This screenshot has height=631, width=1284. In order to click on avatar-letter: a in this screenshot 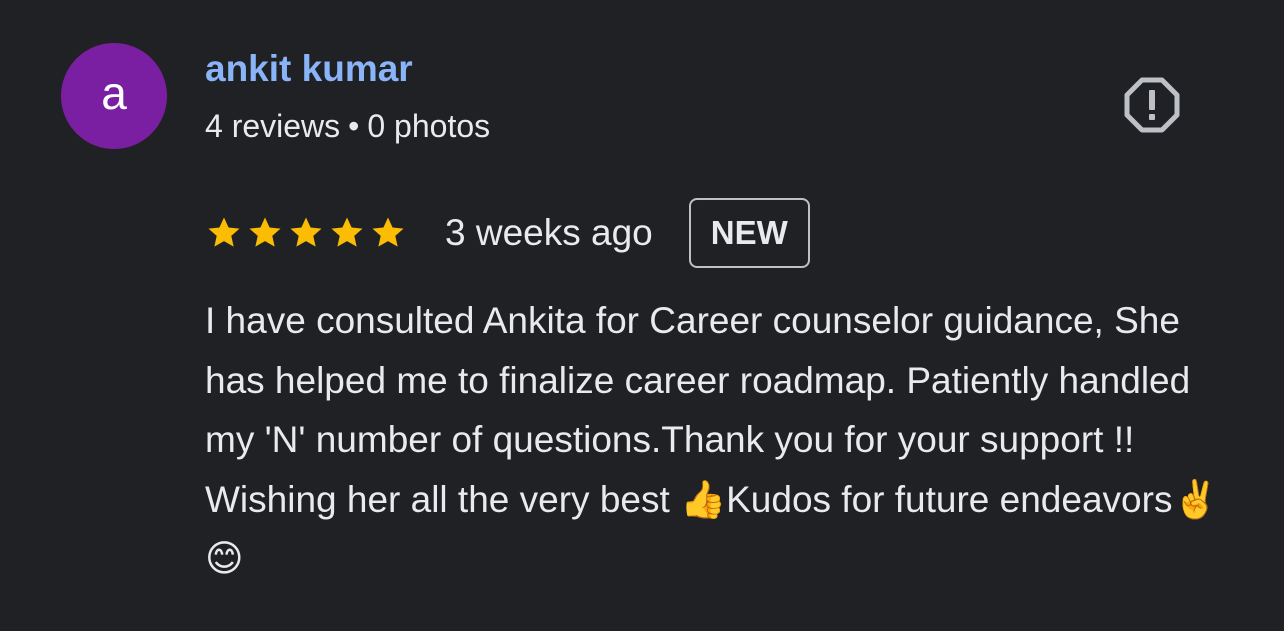, I will do `click(114, 93)`.